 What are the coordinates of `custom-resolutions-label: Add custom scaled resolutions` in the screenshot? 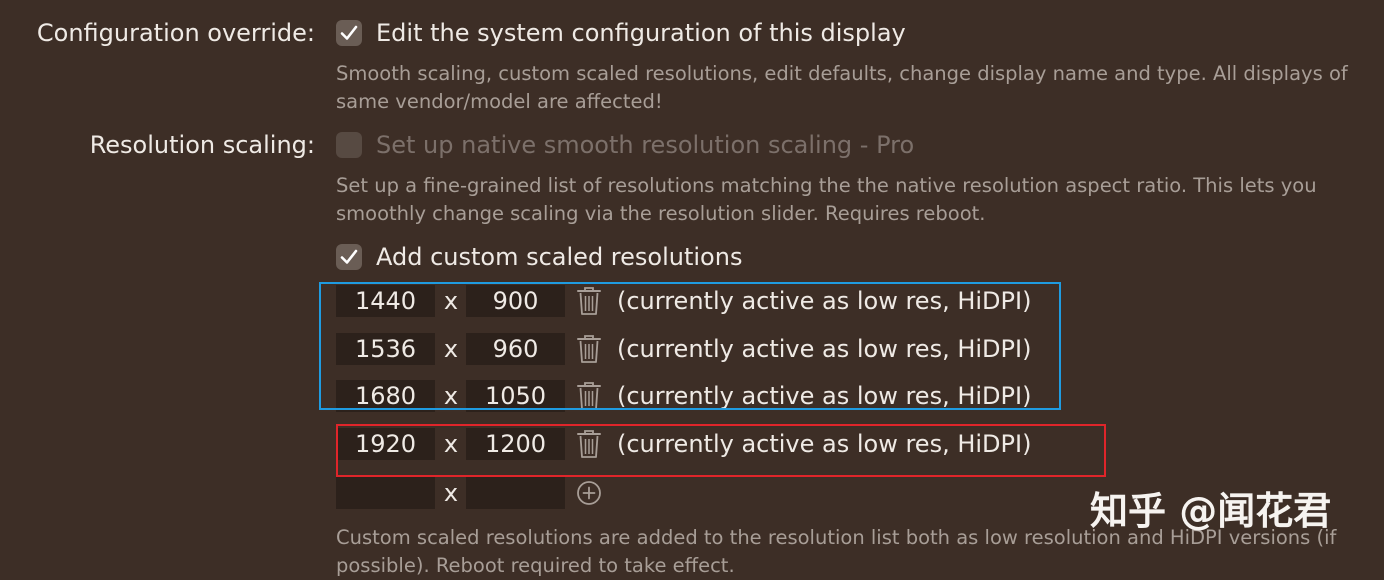 It's located at (559, 257).